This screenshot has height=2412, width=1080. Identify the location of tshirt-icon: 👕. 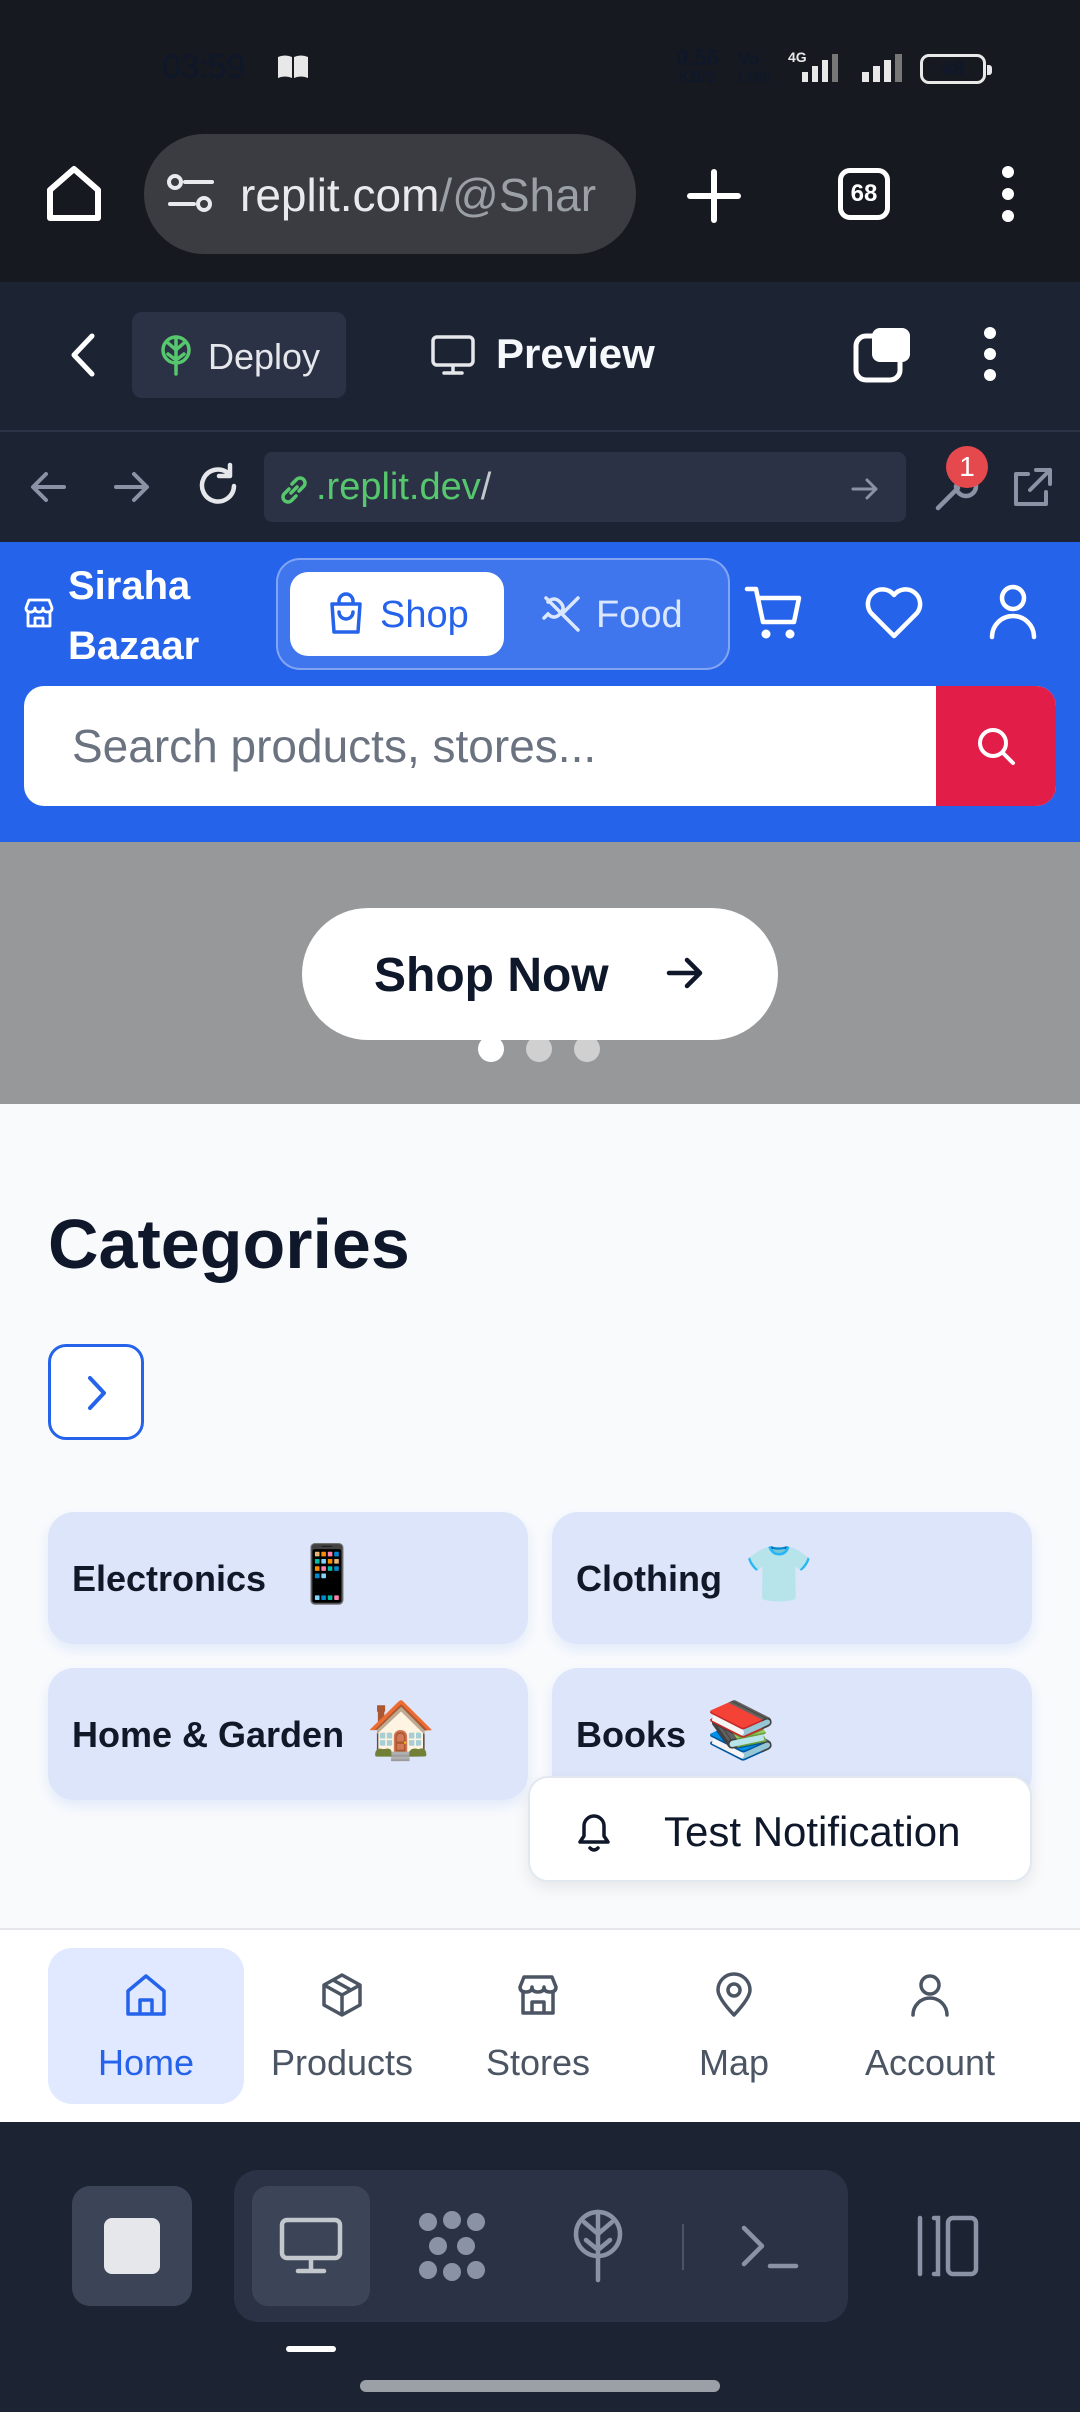
(779, 1573).